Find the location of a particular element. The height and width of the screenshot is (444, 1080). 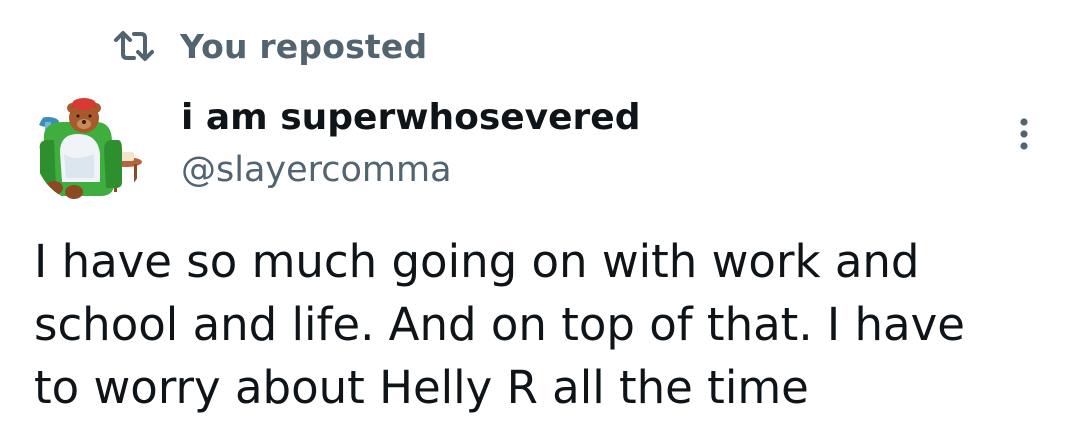

author-display-name: i am superwhosevered is located at coordinates (411, 118).